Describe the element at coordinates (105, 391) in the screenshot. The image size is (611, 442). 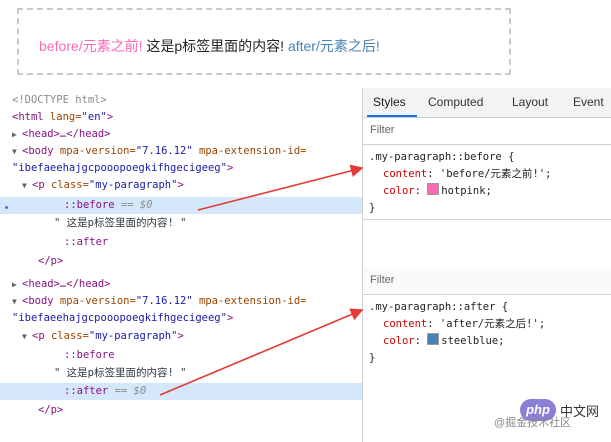
I see `after-pseudo-node-2: ::after == $0` at that location.